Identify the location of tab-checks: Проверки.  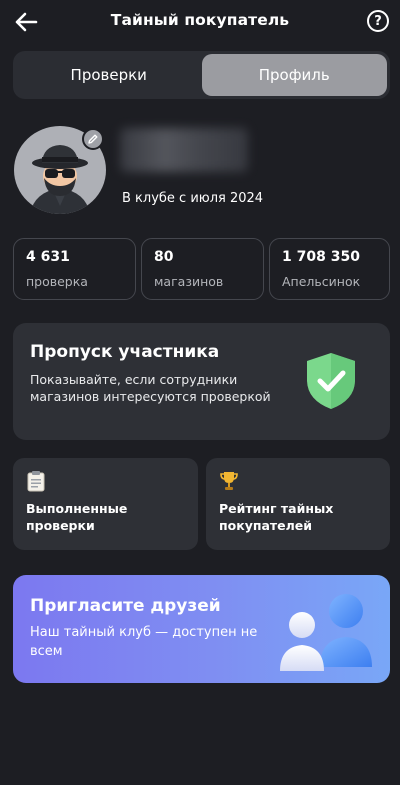
(109, 75).